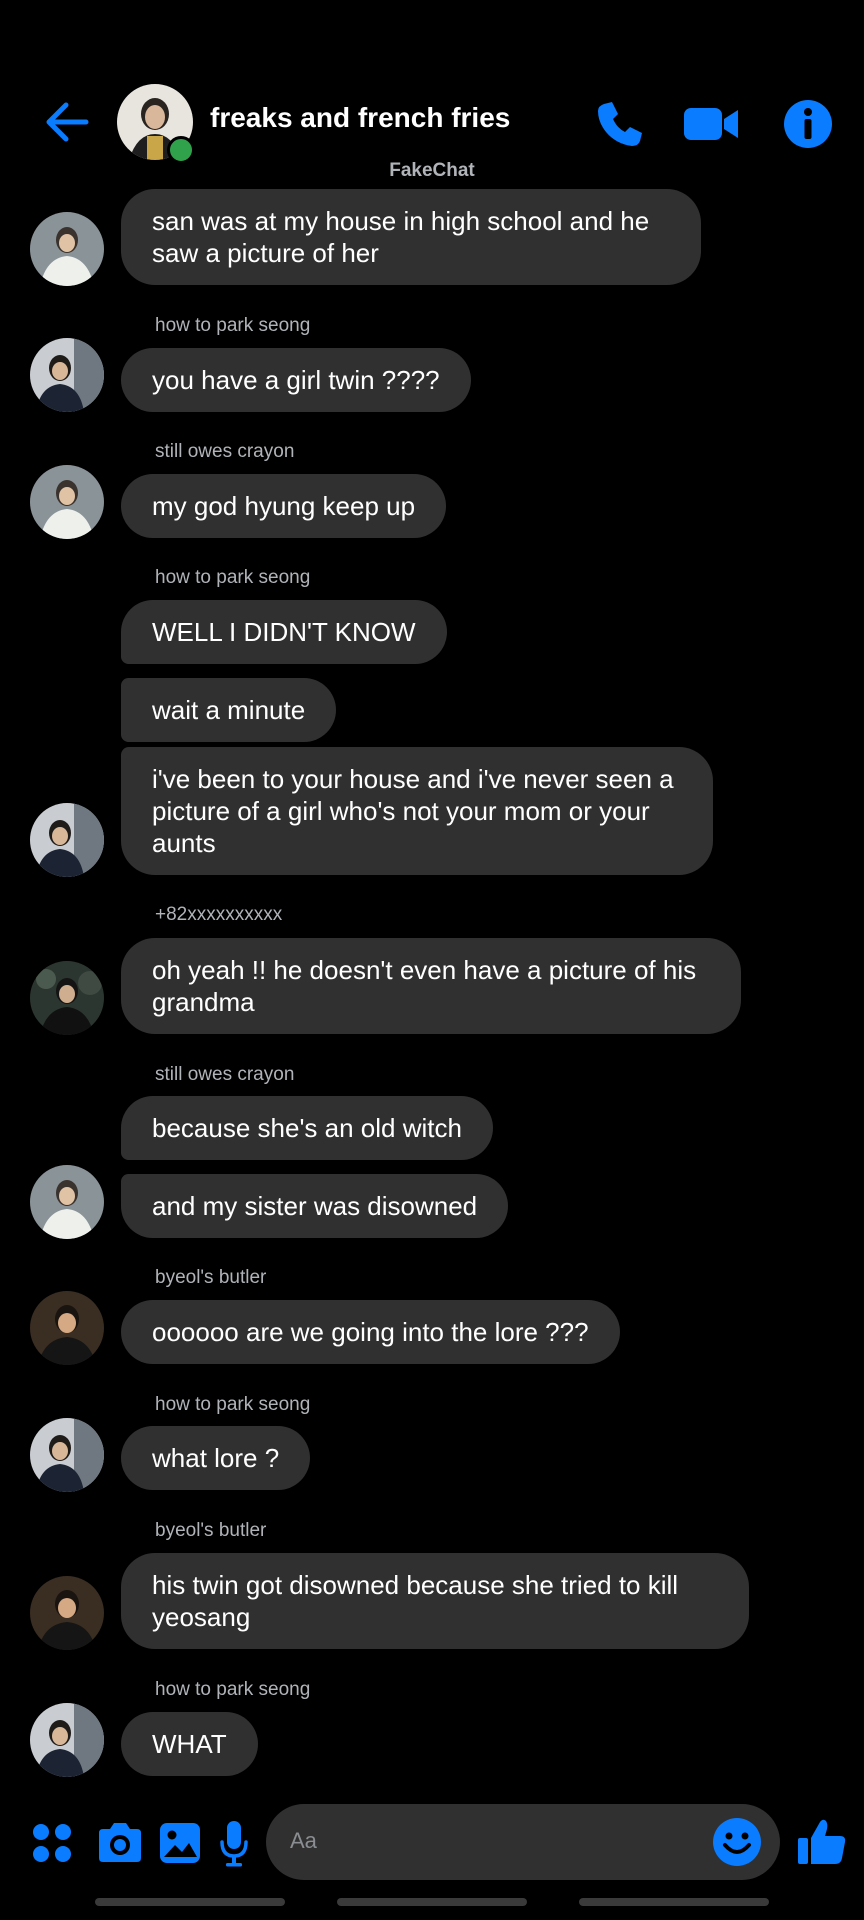  I want to click on info-icon, so click(808, 124).